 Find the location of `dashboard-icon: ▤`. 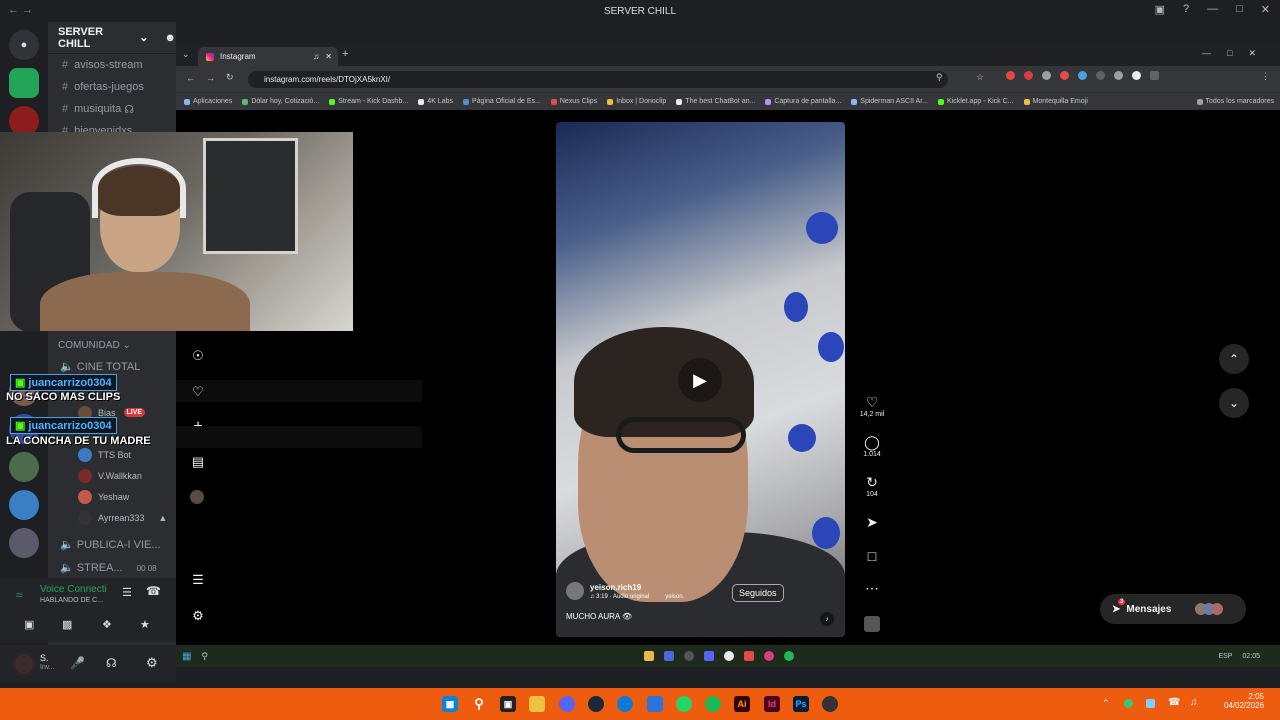

dashboard-icon: ▤ is located at coordinates (198, 462).